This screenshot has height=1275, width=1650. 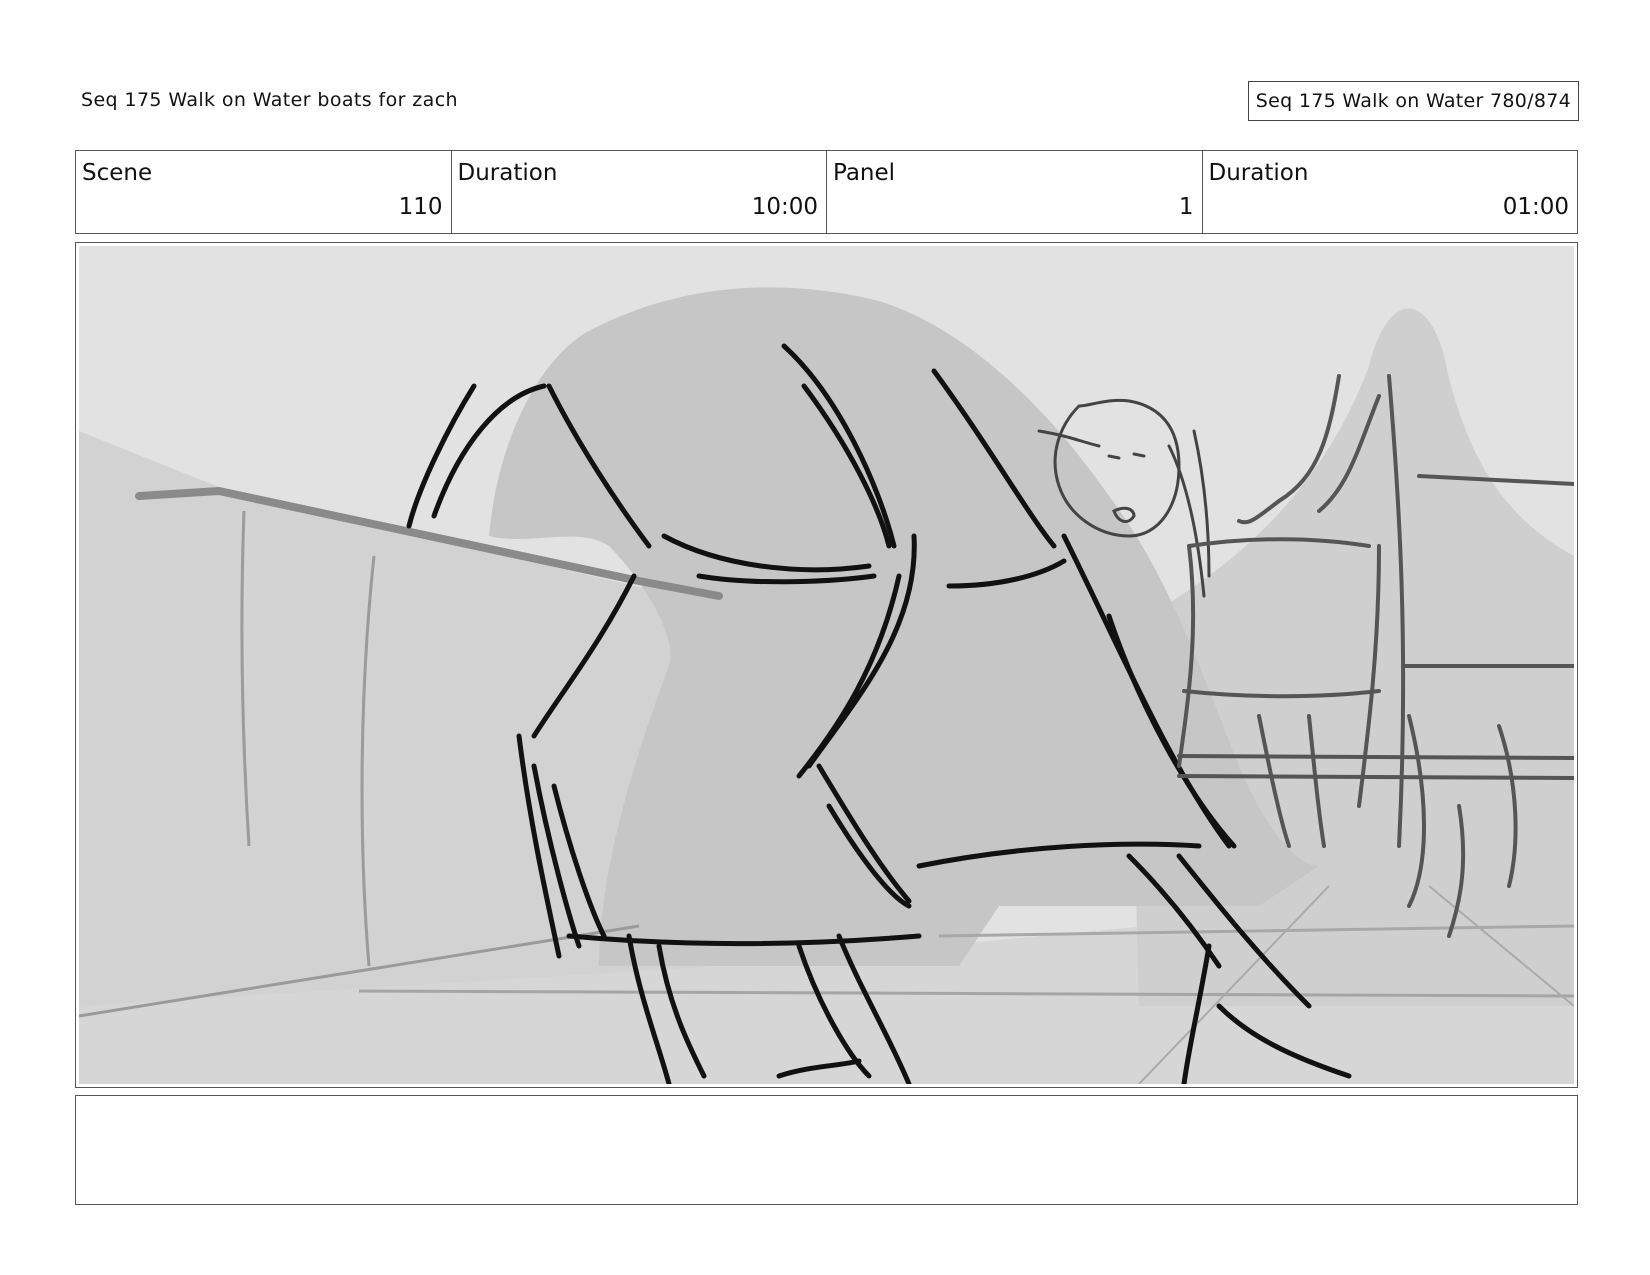 I want to click on info-cell-scene: Scene 110, so click(x=264, y=192).